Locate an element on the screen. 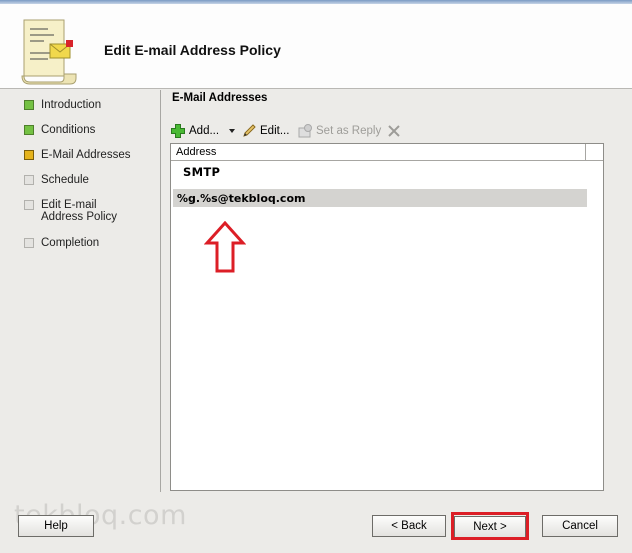 The image size is (632, 553). step-schedule: Schedule is located at coordinates (91, 180).